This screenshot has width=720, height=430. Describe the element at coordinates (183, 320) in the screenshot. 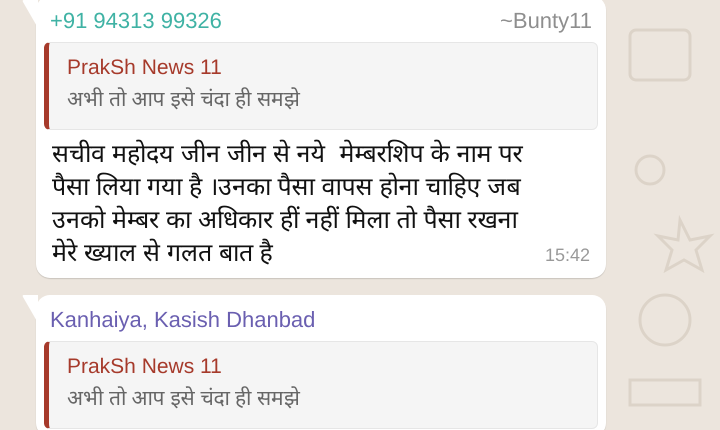

I see `sender-name: Kanhaiya, Kasish Dhanbad` at that location.